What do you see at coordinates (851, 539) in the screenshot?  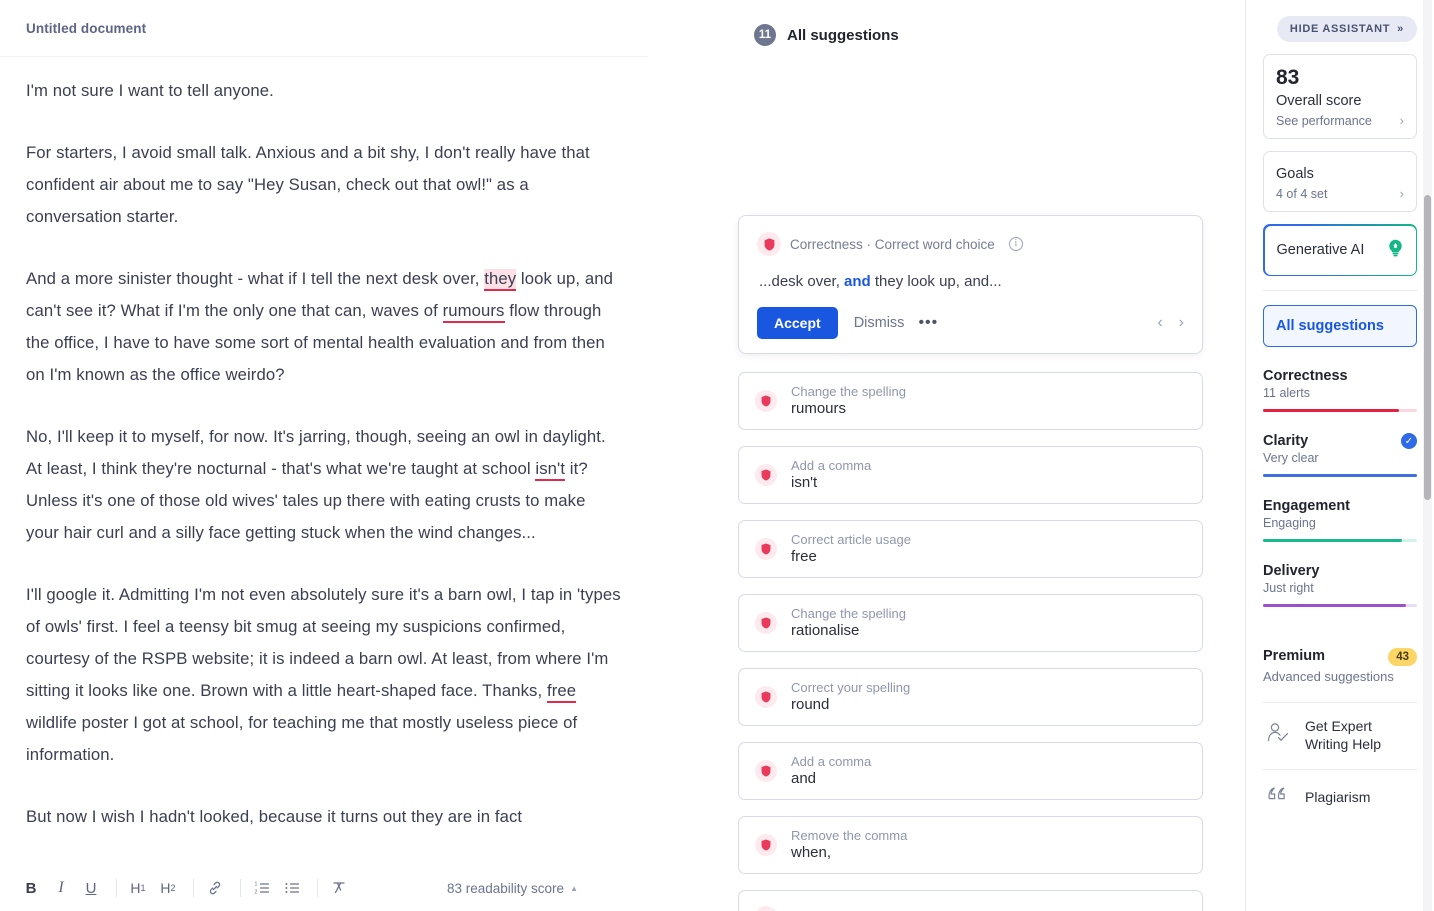 I see `suggestion-kind: Correct article usage` at bounding box center [851, 539].